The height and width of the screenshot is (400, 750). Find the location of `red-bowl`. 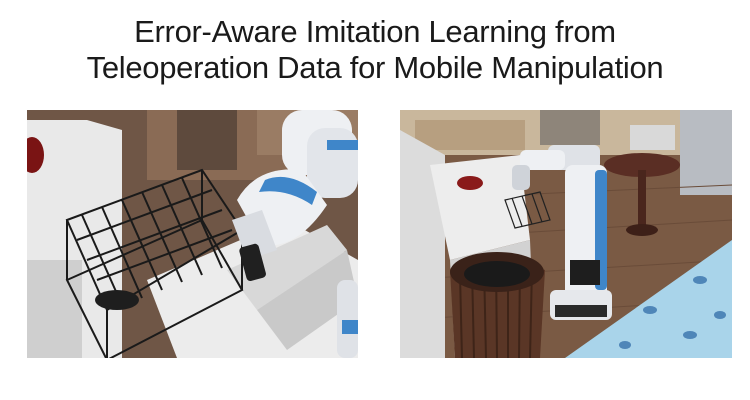

red-bowl is located at coordinates (470, 183).